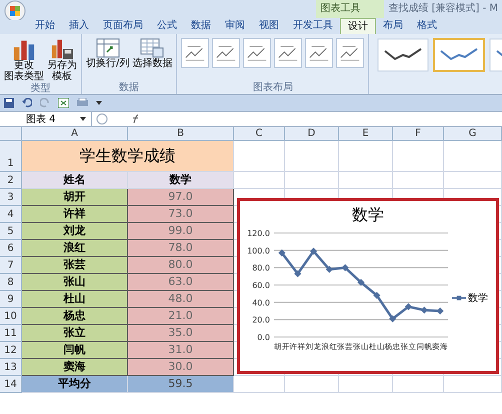  Describe the element at coordinates (75, 299) in the screenshot. I see `name-cell: 杜山` at that location.